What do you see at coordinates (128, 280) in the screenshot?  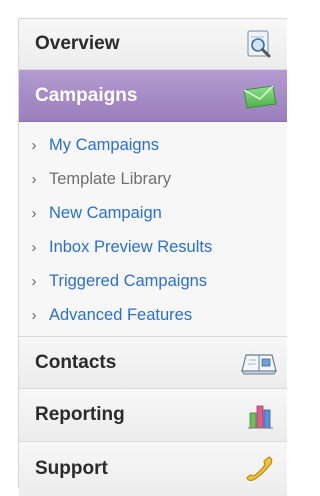 I see `submenu-item-label: Triggered Campaigns` at bounding box center [128, 280].